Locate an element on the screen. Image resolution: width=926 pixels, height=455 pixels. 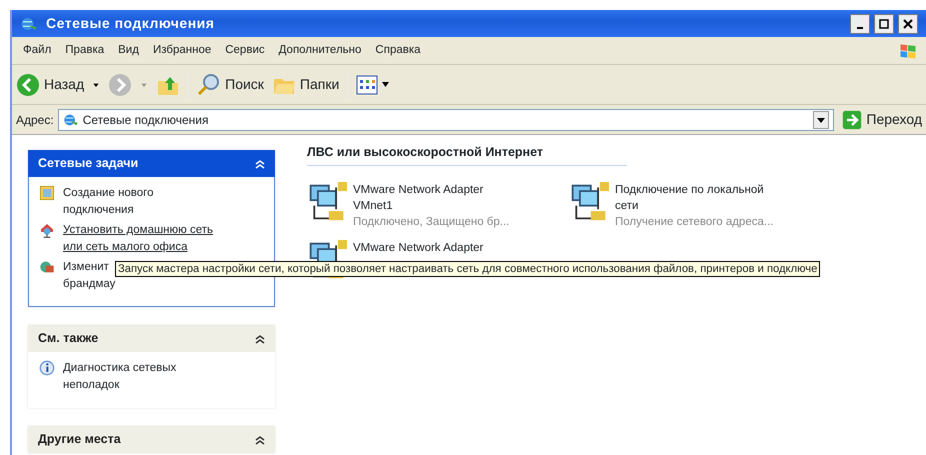
tooltip: Запуск мастера настройки сети, который позволяет настраивать сеть для совместного использования файлов, принтеров и подключе is located at coordinates (467, 269).